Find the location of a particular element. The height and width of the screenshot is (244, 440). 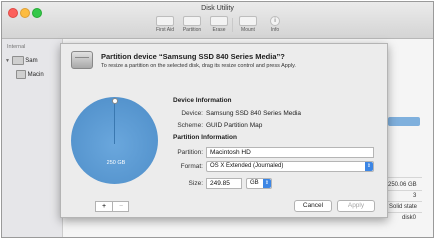

device-id-value: disk0 is located at coordinates (409, 218).